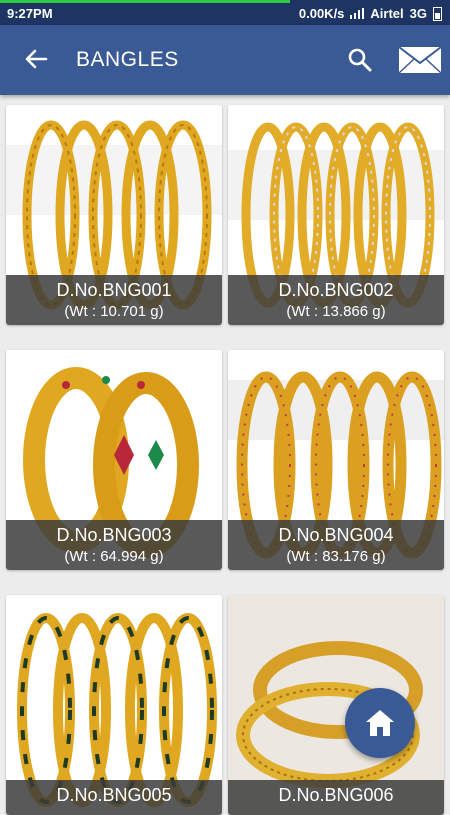 The width and height of the screenshot is (450, 815). I want to click on app-bar: BANGLES, so click(225, 60).